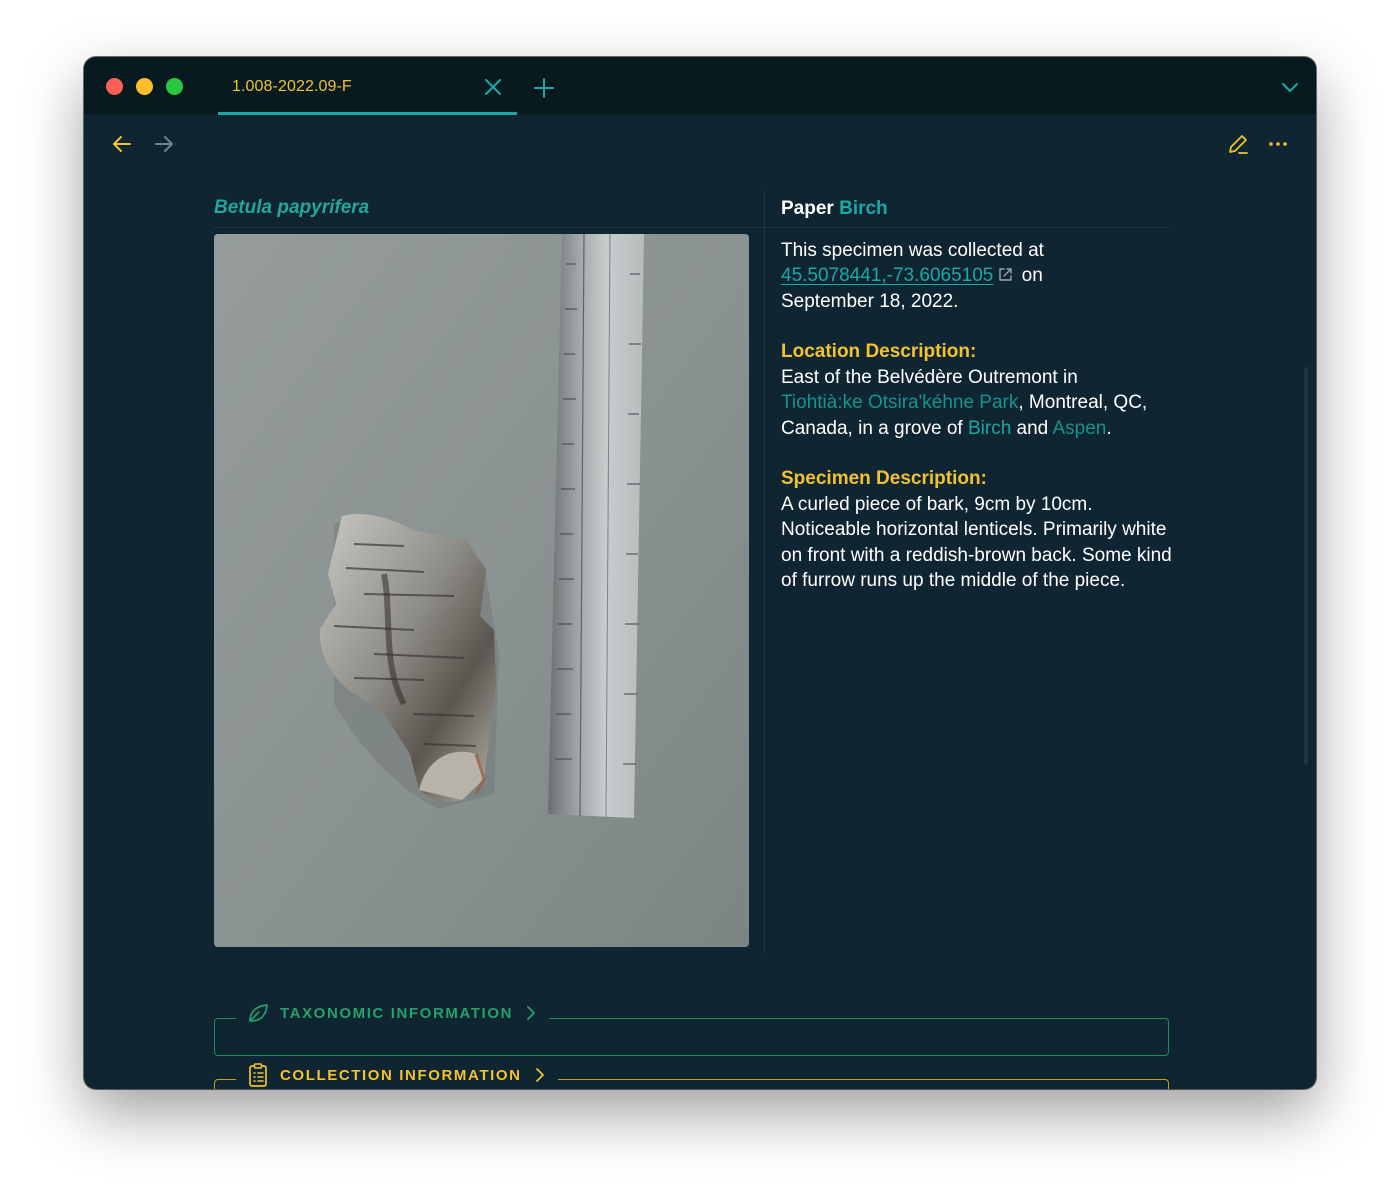  Describe the element at coordinates (292, 86) in the screenshot. I see `tab-title: 1.008-2022.09-F` at that location.